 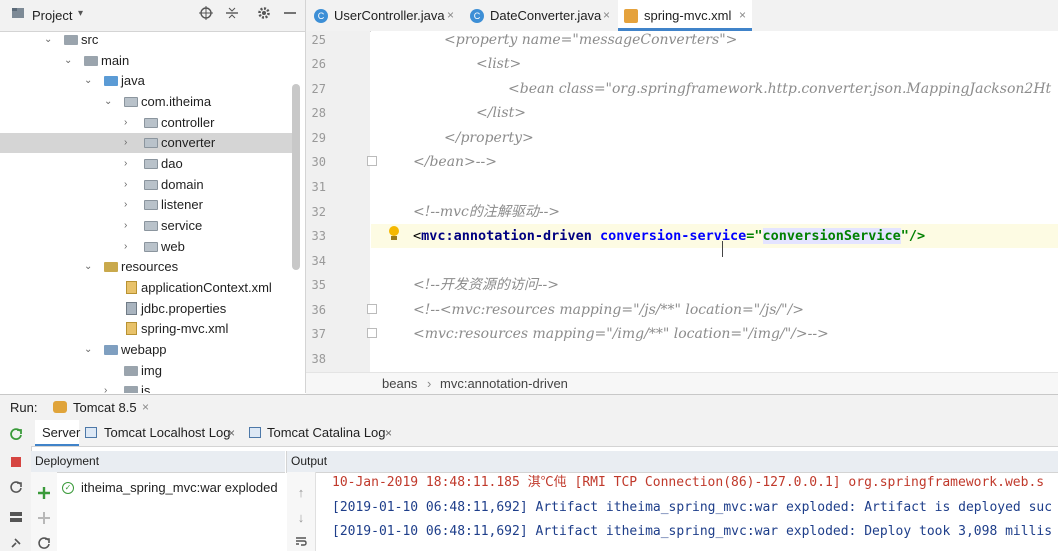 What do you see at coordinates (151, 247) in the screenshot?
I see `package-icon` at bounding box center [151, 247].